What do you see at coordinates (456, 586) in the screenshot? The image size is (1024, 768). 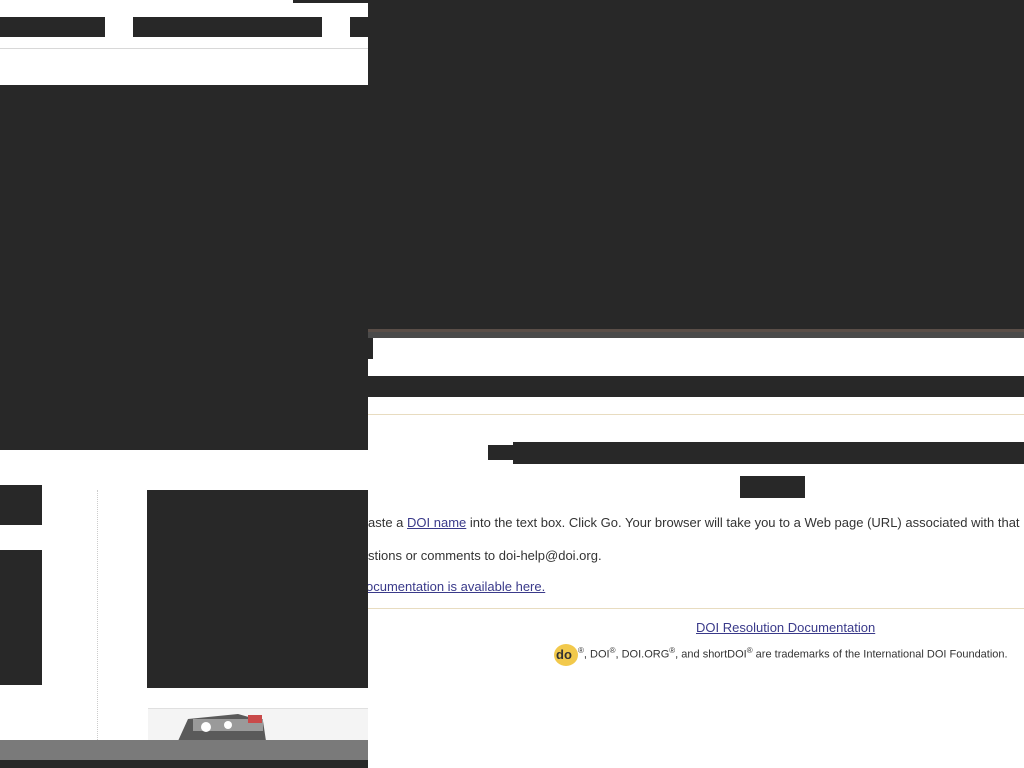 I see `documentation-link: ocumentation is available here.` at bounding box center [456, 586].